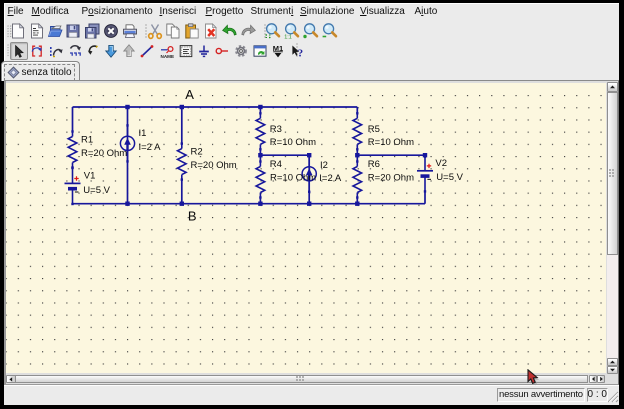 This screenshot has height=409, width=624. Describe the element at coordinates (189, 94) in the screenshot. I see `svg-text: A` at that location.